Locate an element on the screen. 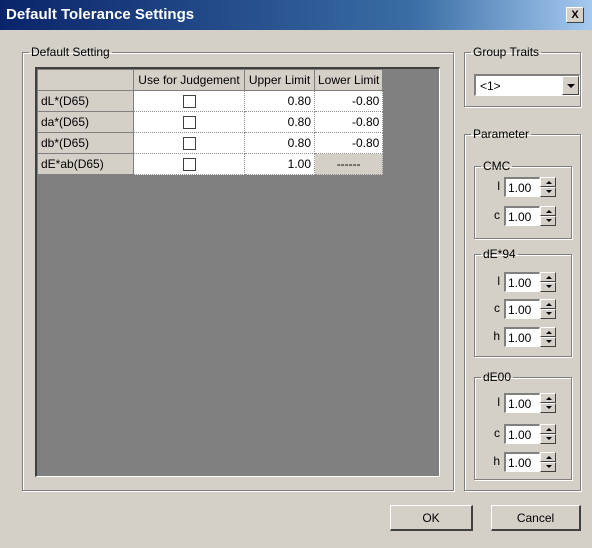 The height and width of the screenshot is (548, 592). de94-legend: dE*94 is located at coordinates (499, 254).